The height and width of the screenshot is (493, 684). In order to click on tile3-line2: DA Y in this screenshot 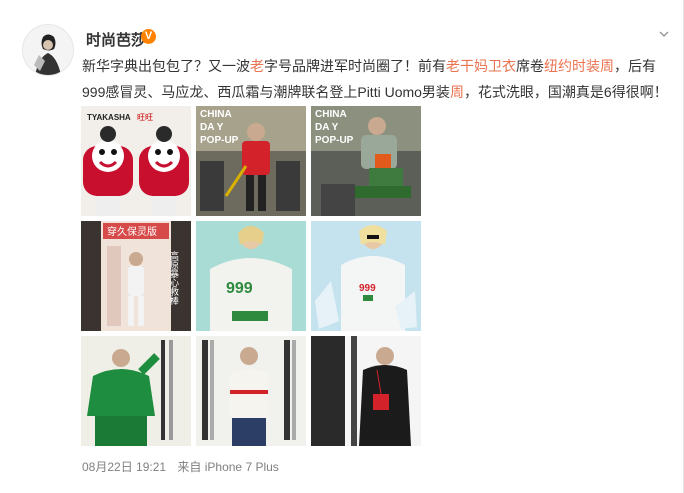, I will do `click(327, 127)`.